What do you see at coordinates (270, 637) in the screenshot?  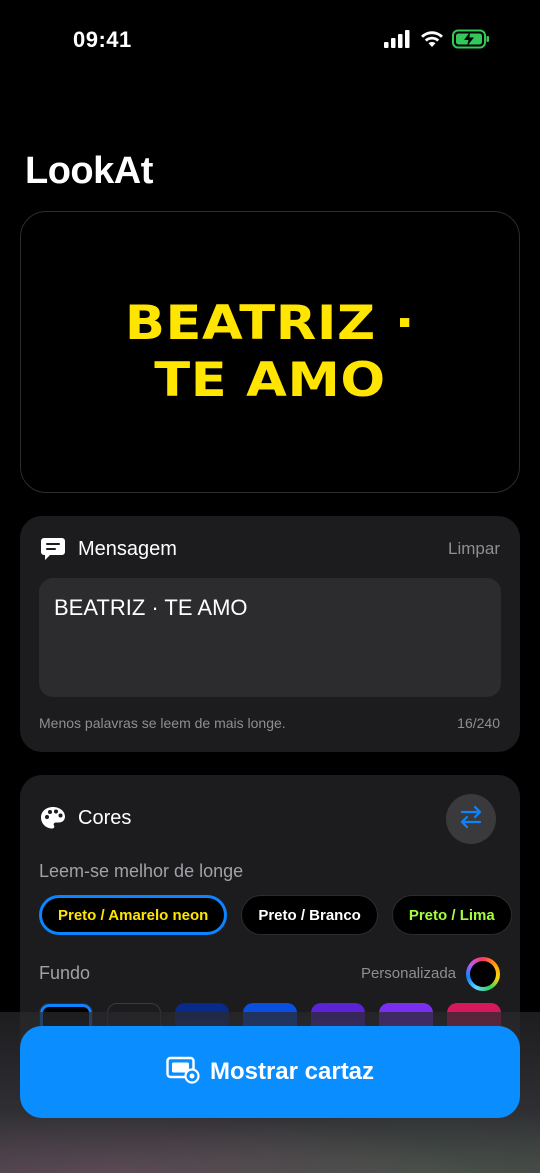 I see `message-input: BEATRIZ · TE AMO` at bounding box center [270, 637].